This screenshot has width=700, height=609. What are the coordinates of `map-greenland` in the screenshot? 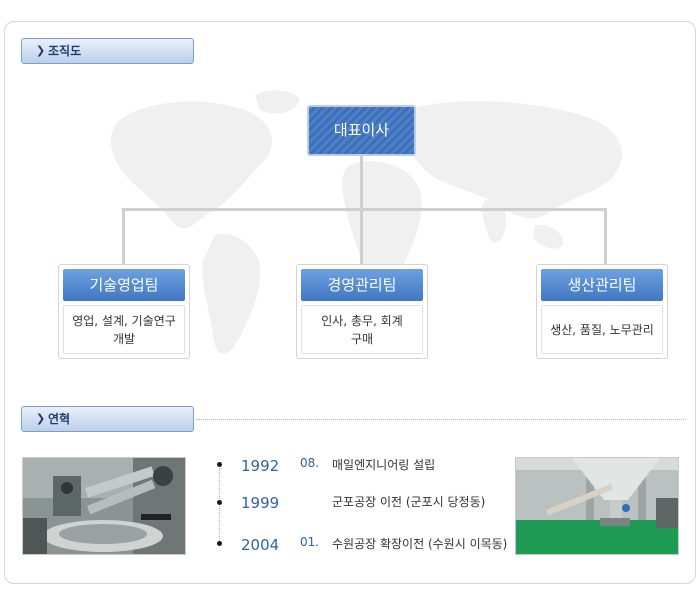 It's located at (277, 102).